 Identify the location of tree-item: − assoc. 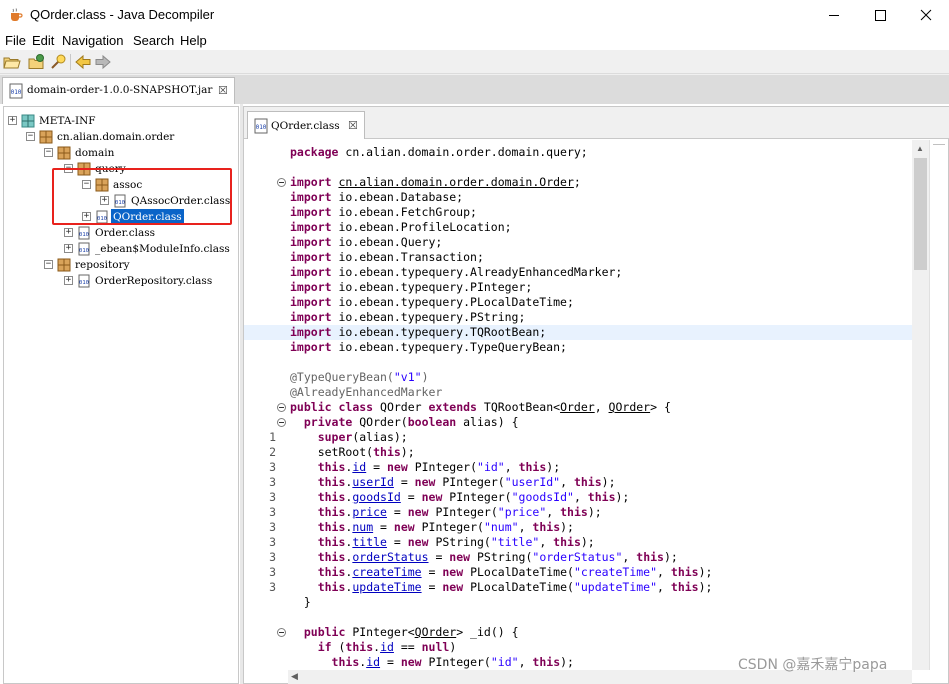
(121, 185).